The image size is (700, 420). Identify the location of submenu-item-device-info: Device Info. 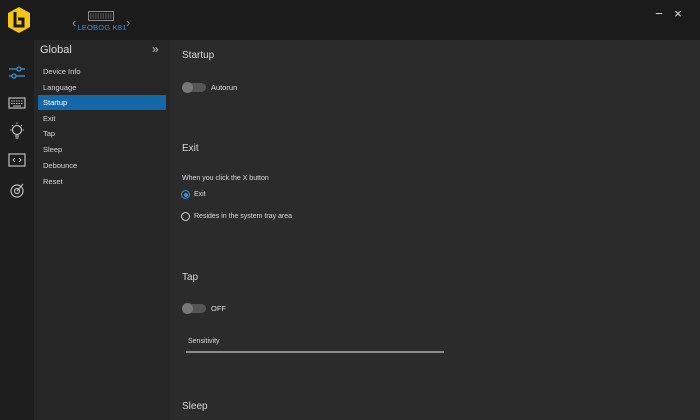
(102, 71).